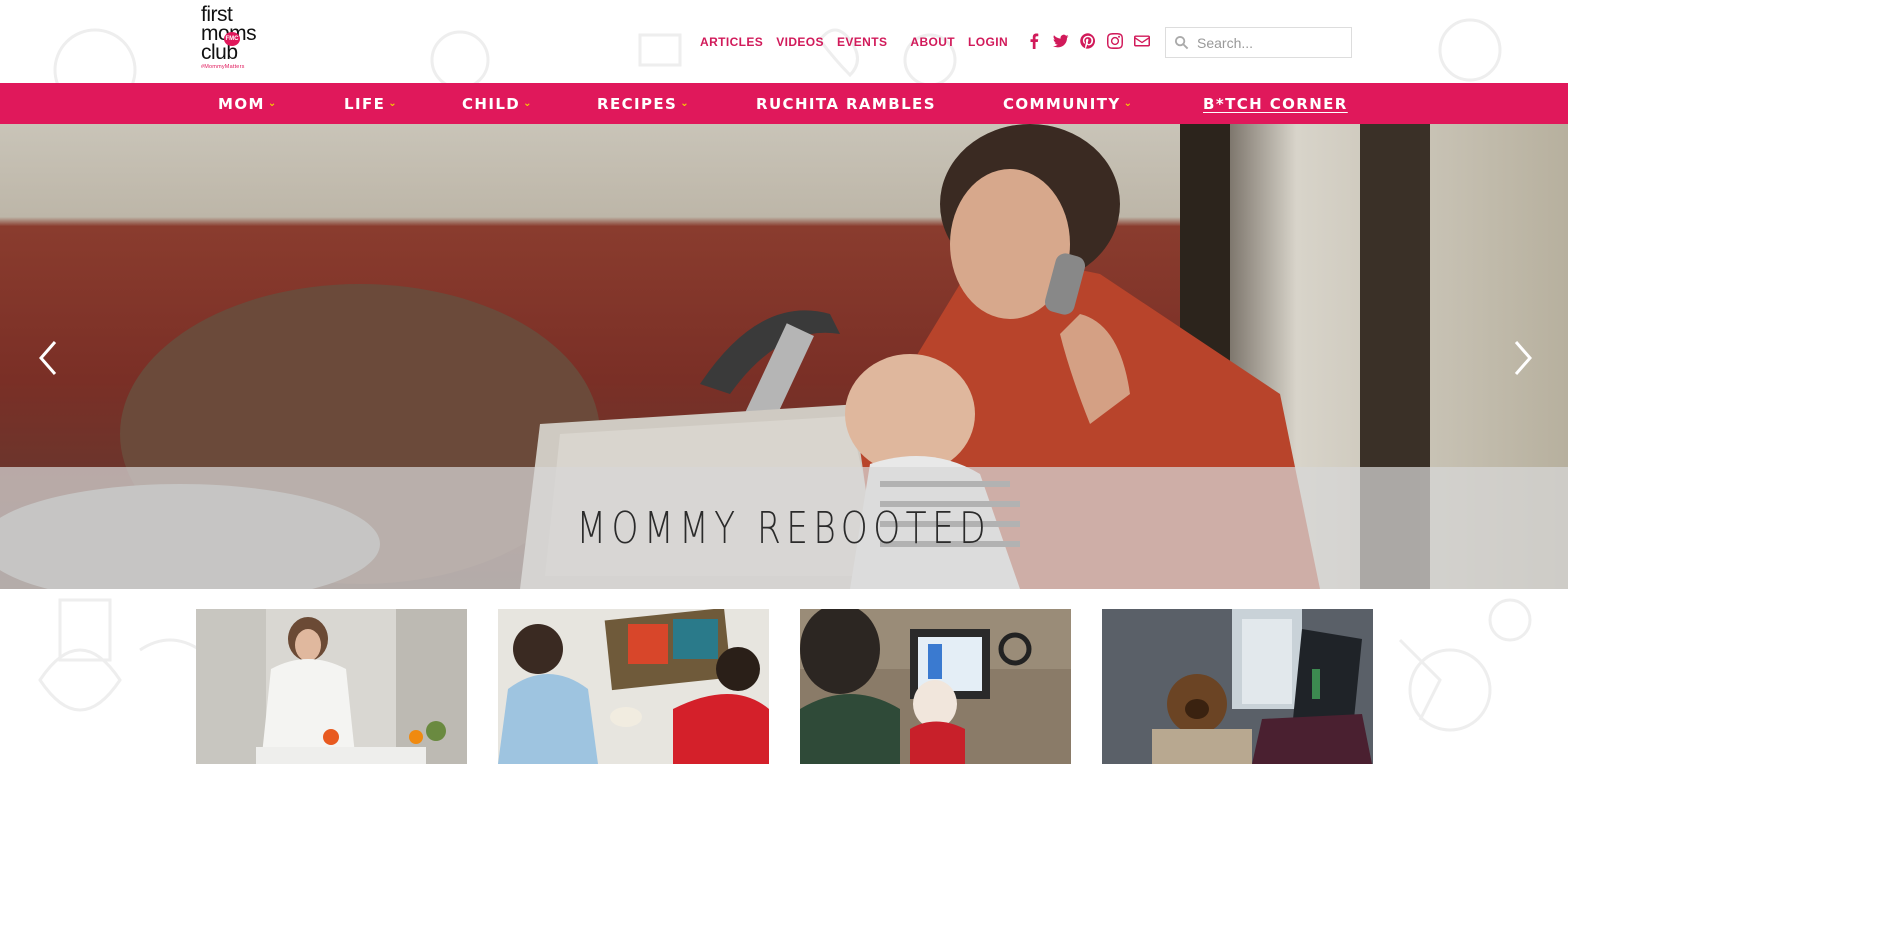 This screenshot has width=1898, height=925. What do you see at coordinates (731, 42) in the screenshot?
I see `nav-articles-link: ARTICLES` at bounding box center [731, 42].